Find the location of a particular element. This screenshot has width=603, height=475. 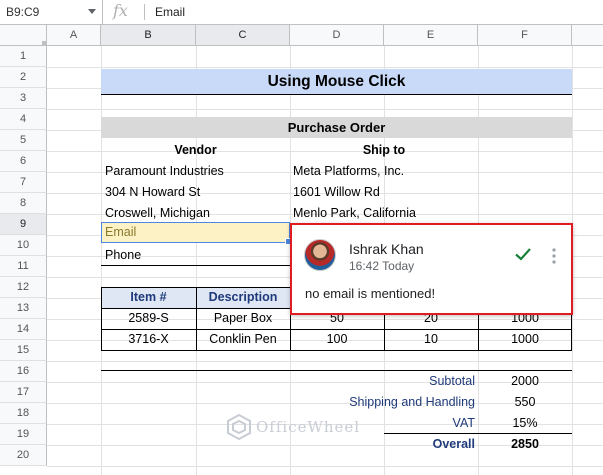

comment-time: 16:42 Today is located at coordinates (382, 266).